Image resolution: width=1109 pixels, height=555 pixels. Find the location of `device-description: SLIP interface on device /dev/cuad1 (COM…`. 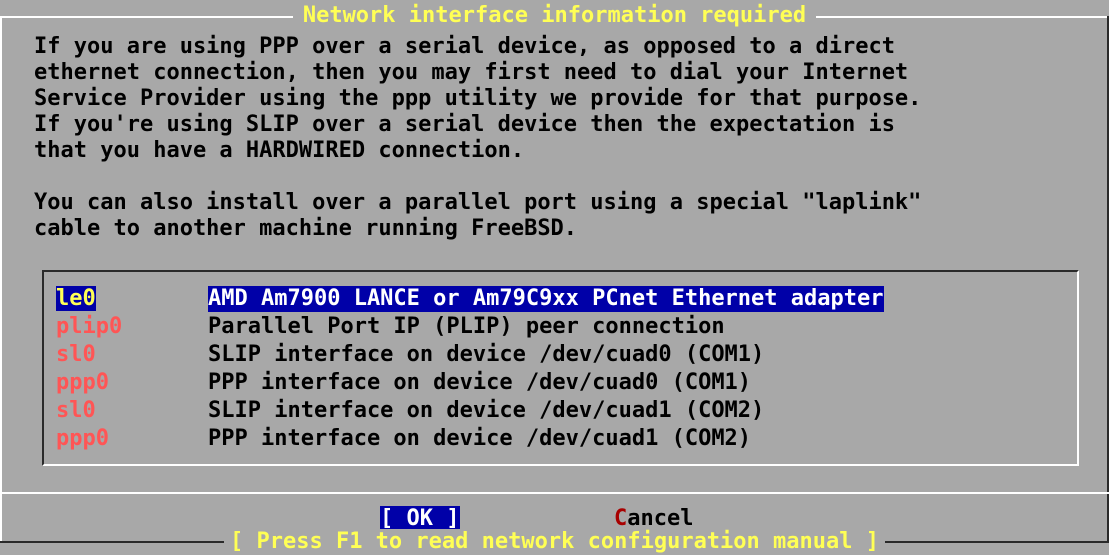

device-description: SLIP interface on device /dev/cuad1 (COM… is located at coordinates (486, 410).